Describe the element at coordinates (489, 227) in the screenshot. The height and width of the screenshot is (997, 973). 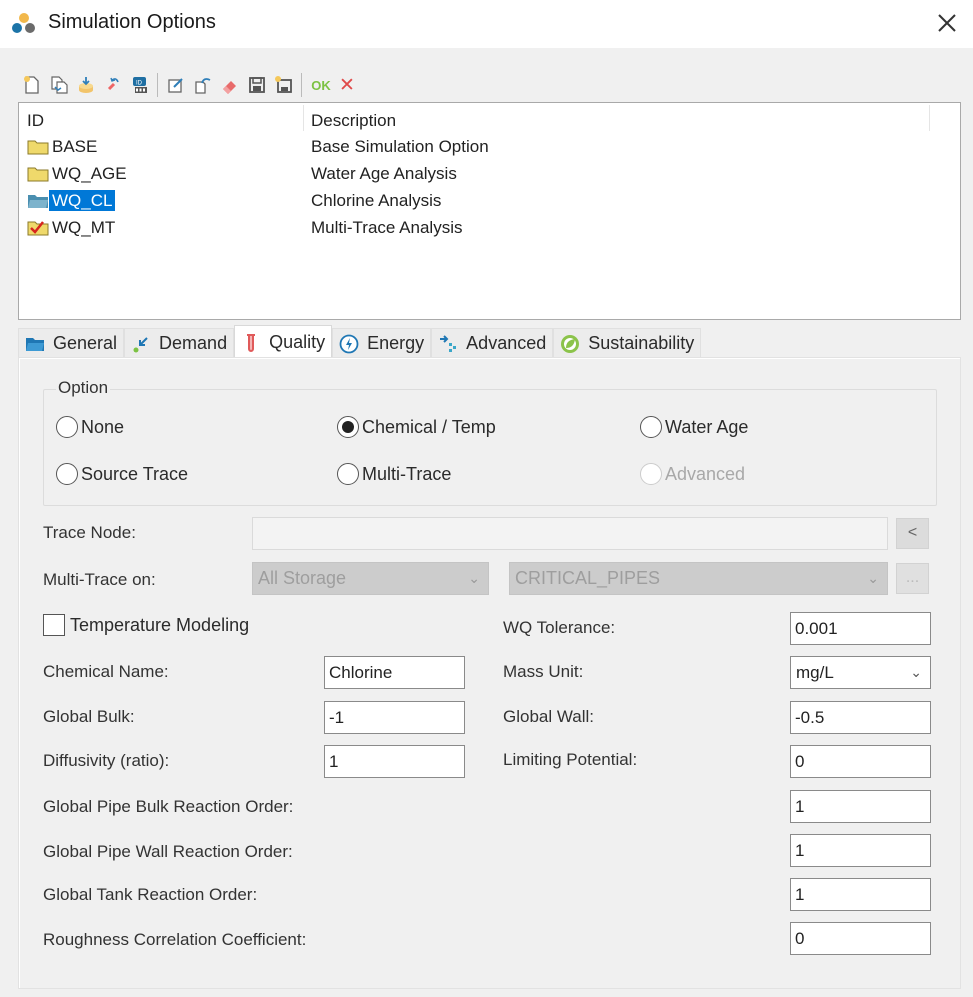
I see `list-row: WQ_MT Multi-Trace Analysis` at that location.